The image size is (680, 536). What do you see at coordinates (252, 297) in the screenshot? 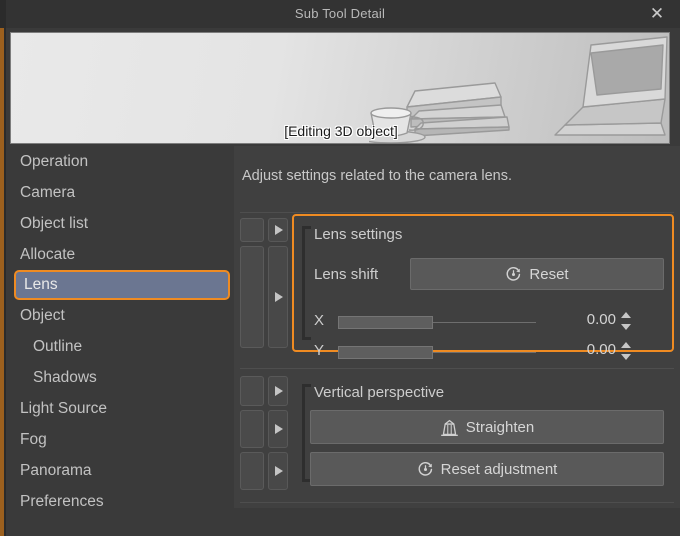
I see `lens-shift-checkbox` at bounding box center [252, 297].